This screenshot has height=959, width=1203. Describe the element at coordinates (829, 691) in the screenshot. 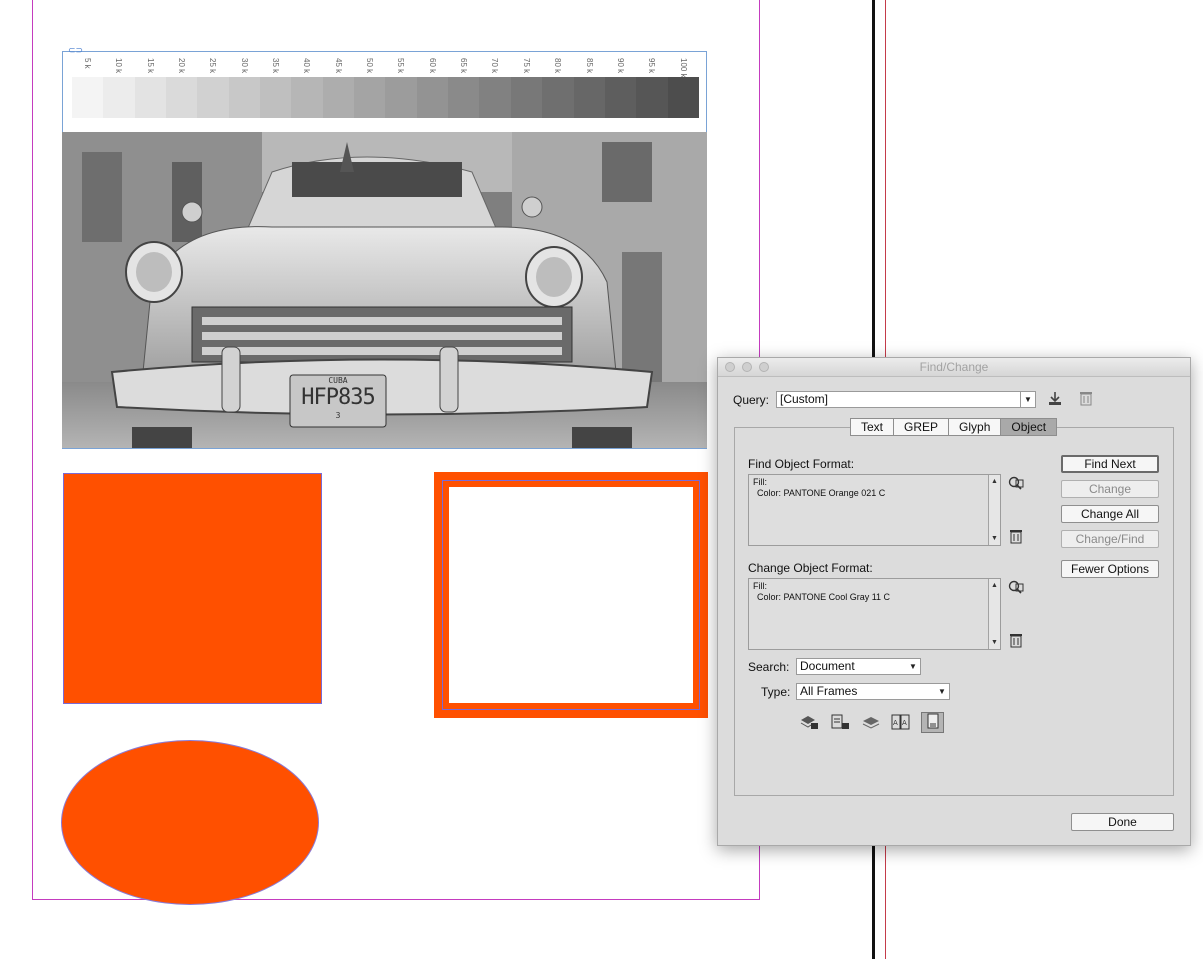

I see `type-value: All Frames` at that location.